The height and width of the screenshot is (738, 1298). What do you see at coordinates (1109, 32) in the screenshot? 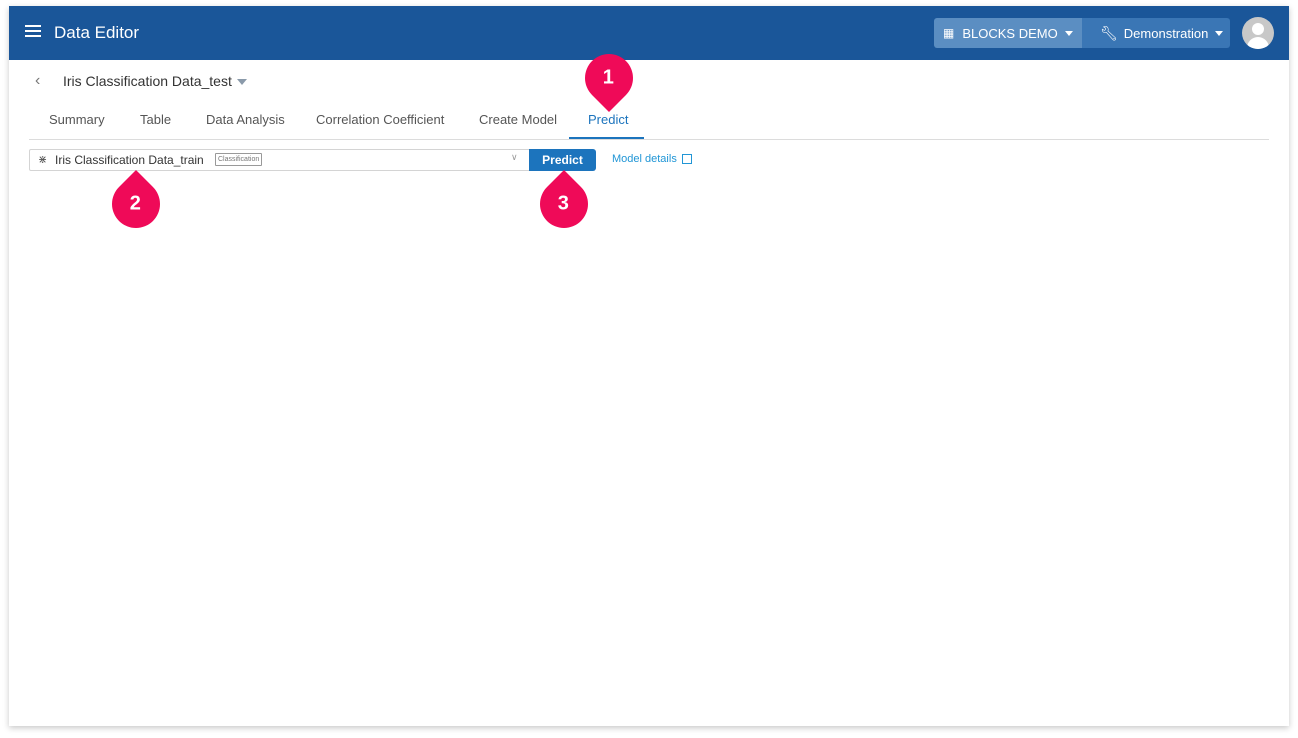
I see `wrench-icon: 🔧︎` at bounding box center [1109, 32].